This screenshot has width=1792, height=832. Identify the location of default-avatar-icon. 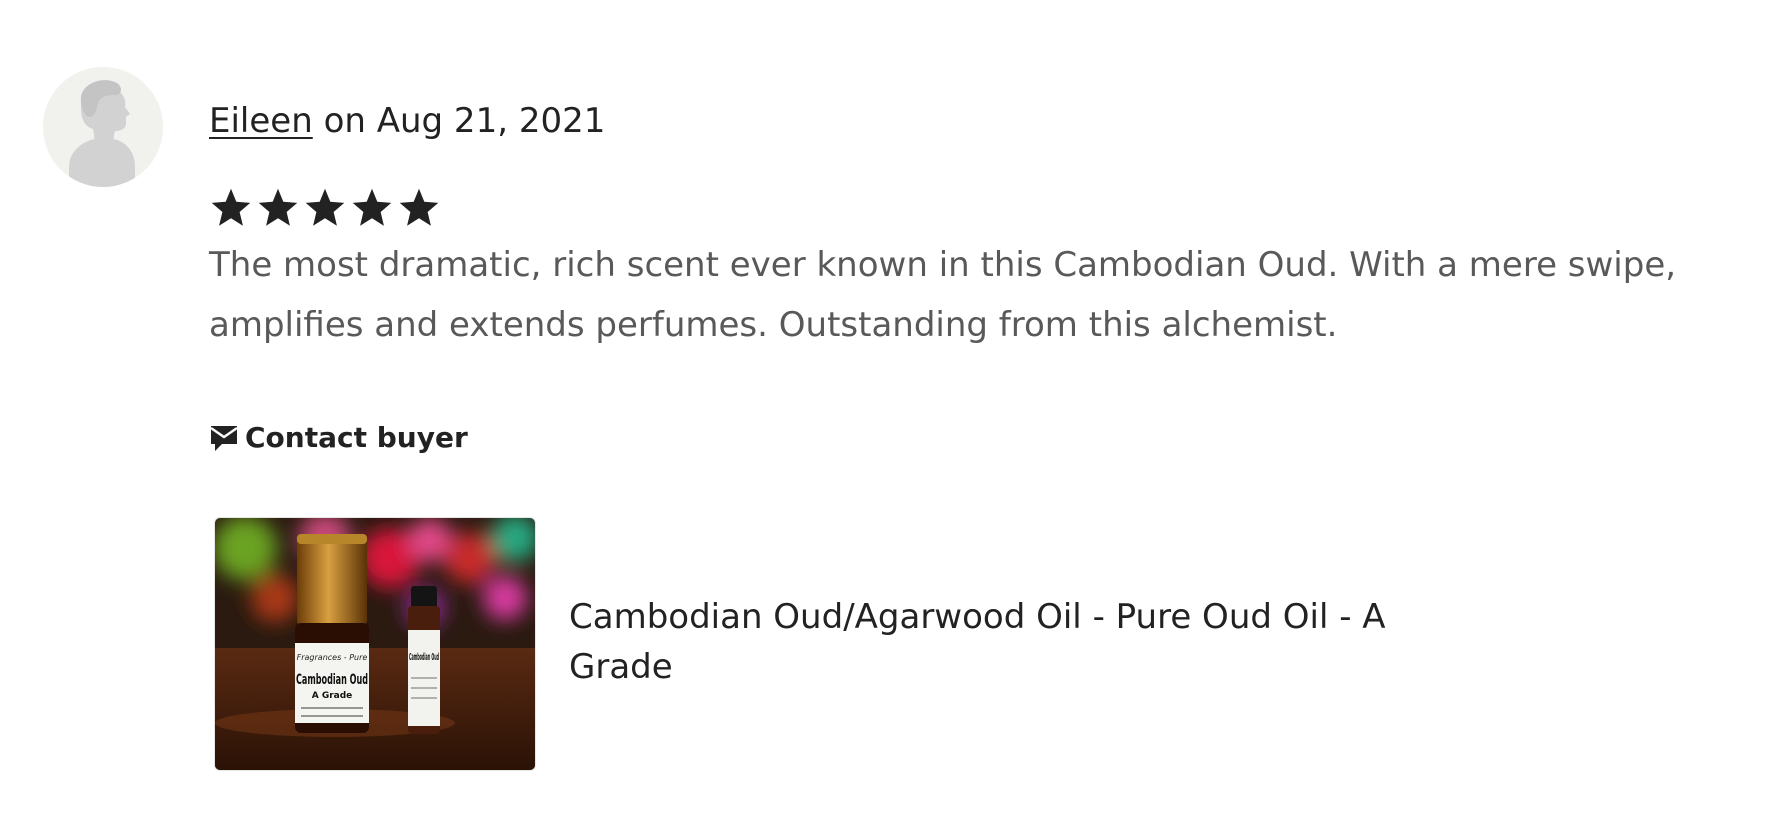
(103, 127).